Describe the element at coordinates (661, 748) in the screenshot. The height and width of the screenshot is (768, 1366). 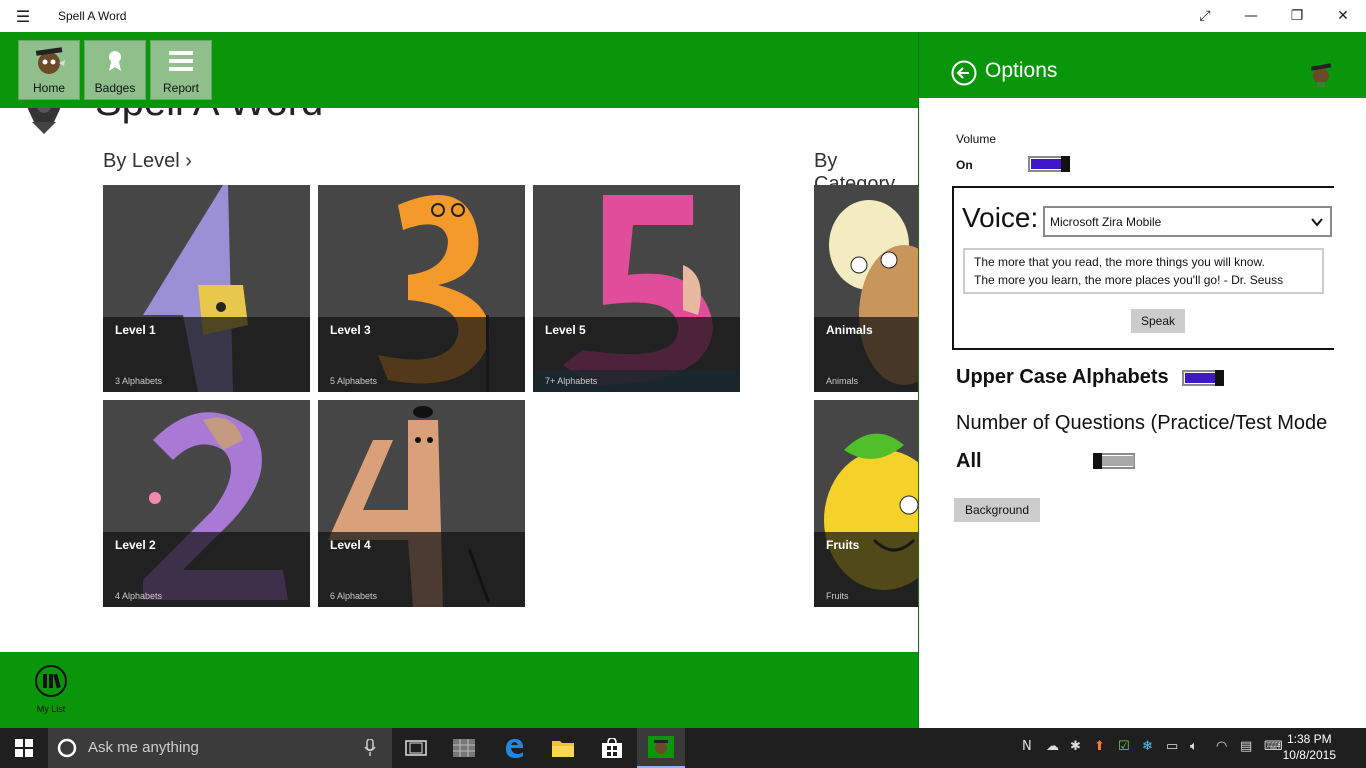
I see `spell-a-word-taskbar-icon` at that location.